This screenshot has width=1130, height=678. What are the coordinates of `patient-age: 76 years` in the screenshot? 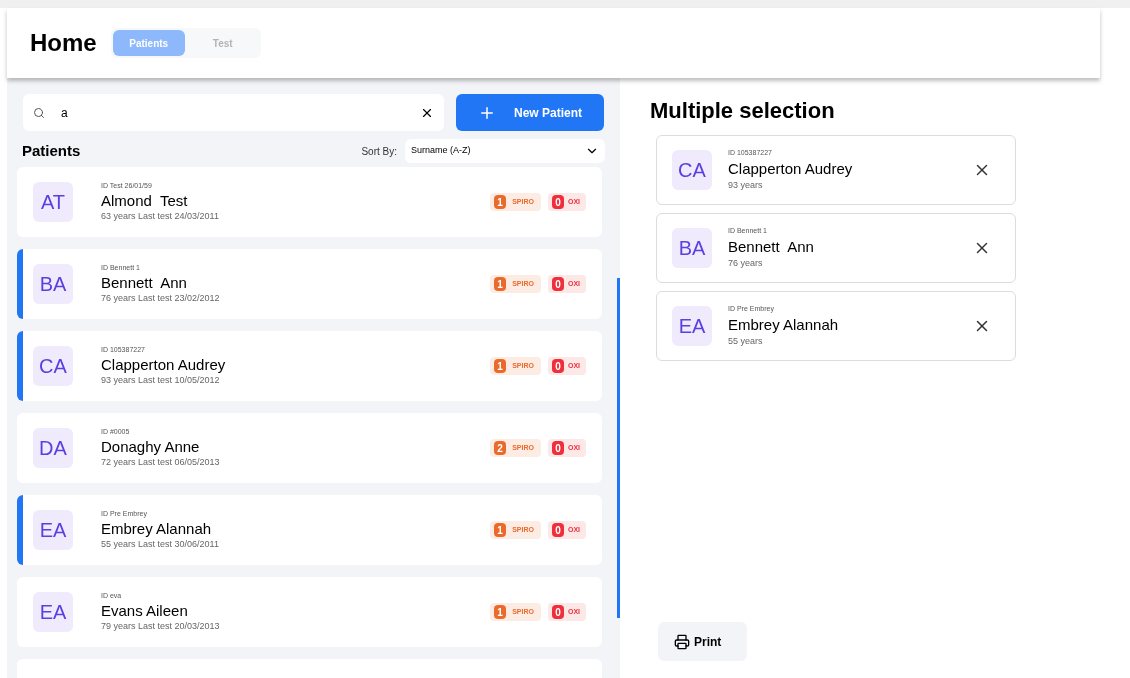 It's located at (746, 263).